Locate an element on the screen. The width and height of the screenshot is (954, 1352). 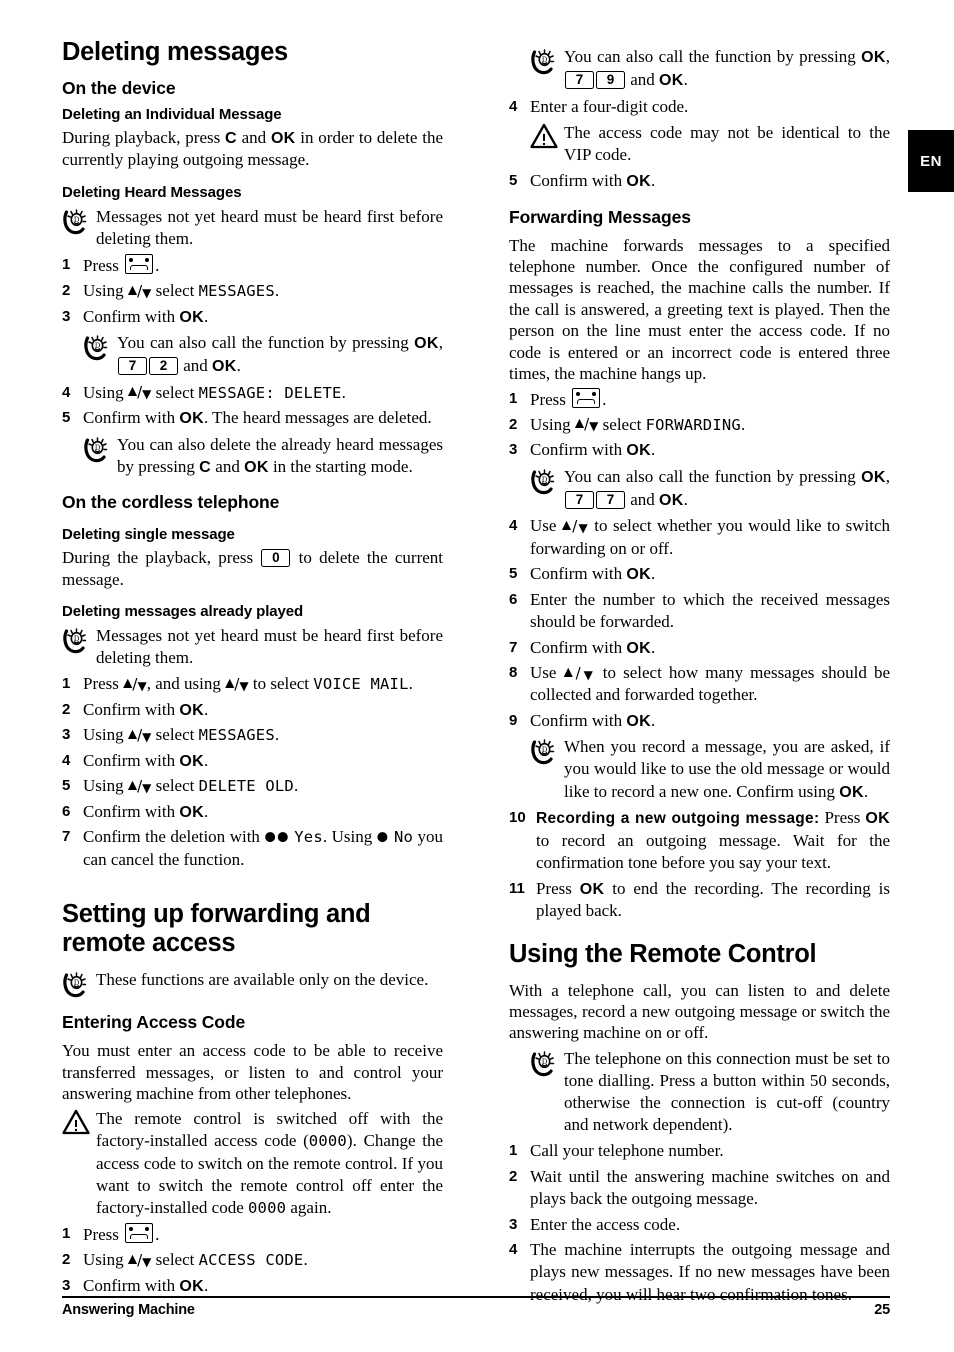
step-item: 3 Confirm with OK. is located at coordinates (252, 1286).